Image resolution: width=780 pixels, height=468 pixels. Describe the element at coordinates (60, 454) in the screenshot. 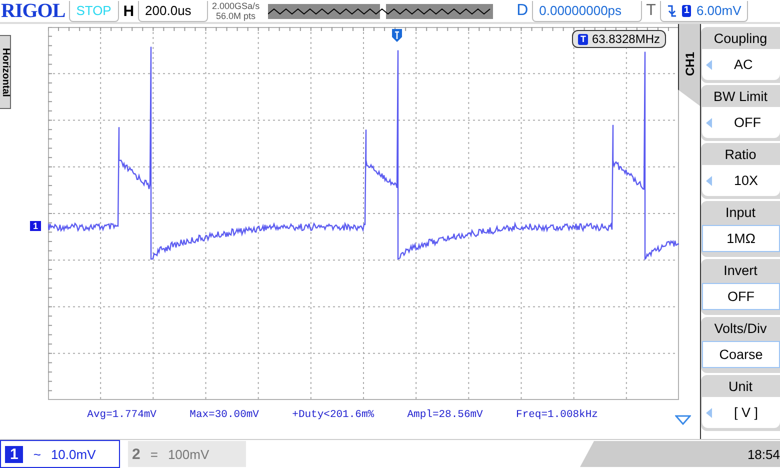

I see `channel-button: 1 ~ 10.0mV` at that location.